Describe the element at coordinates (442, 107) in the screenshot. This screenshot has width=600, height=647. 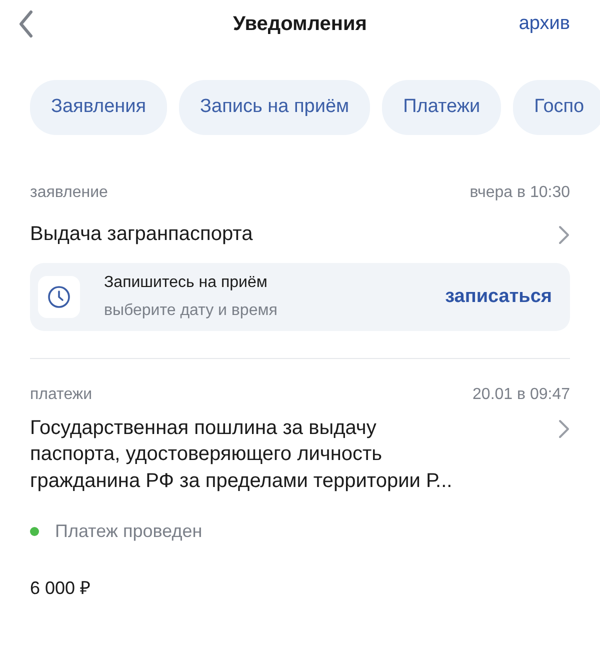
I see `filter-chip: Платежи` at that location.